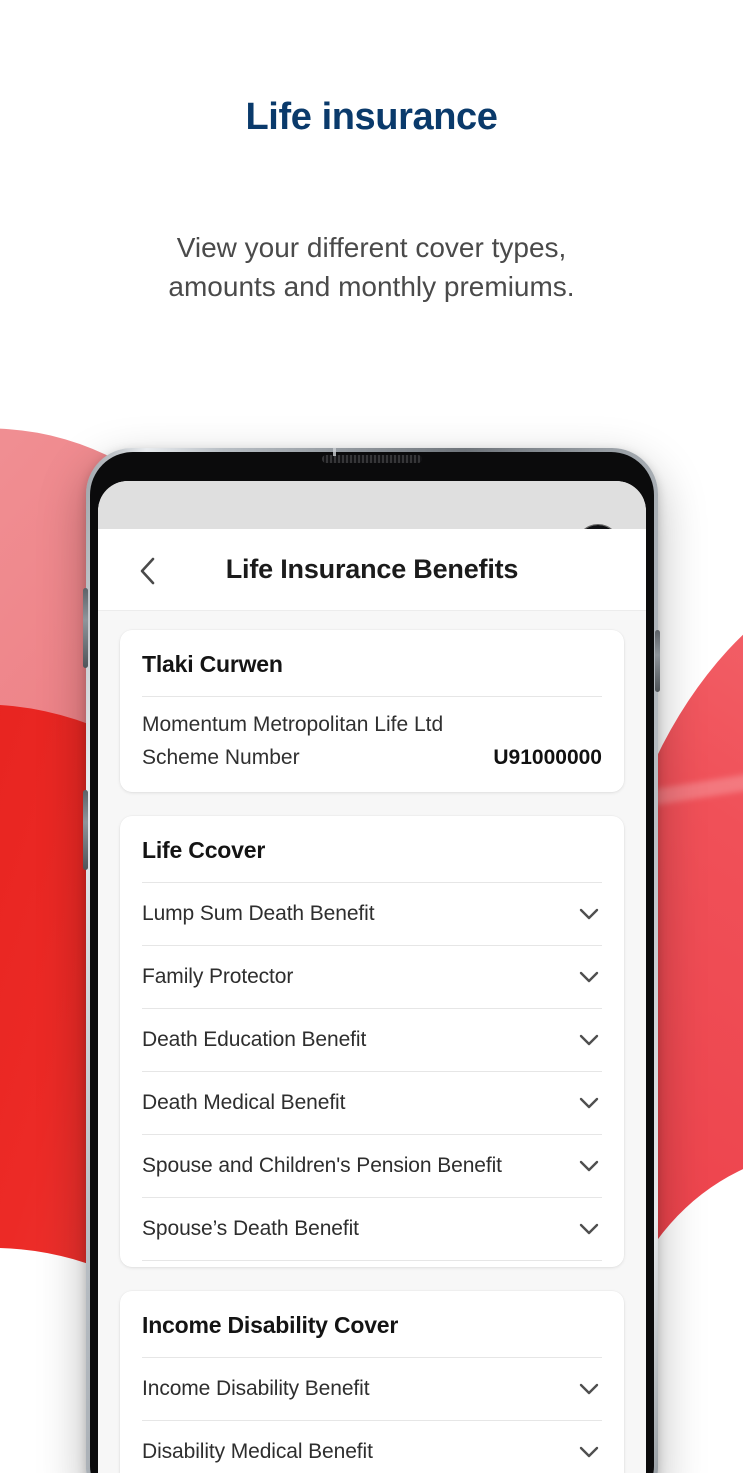  I want to click on benefit-row: Lump Sum Death Benefit, so click(372, 914).